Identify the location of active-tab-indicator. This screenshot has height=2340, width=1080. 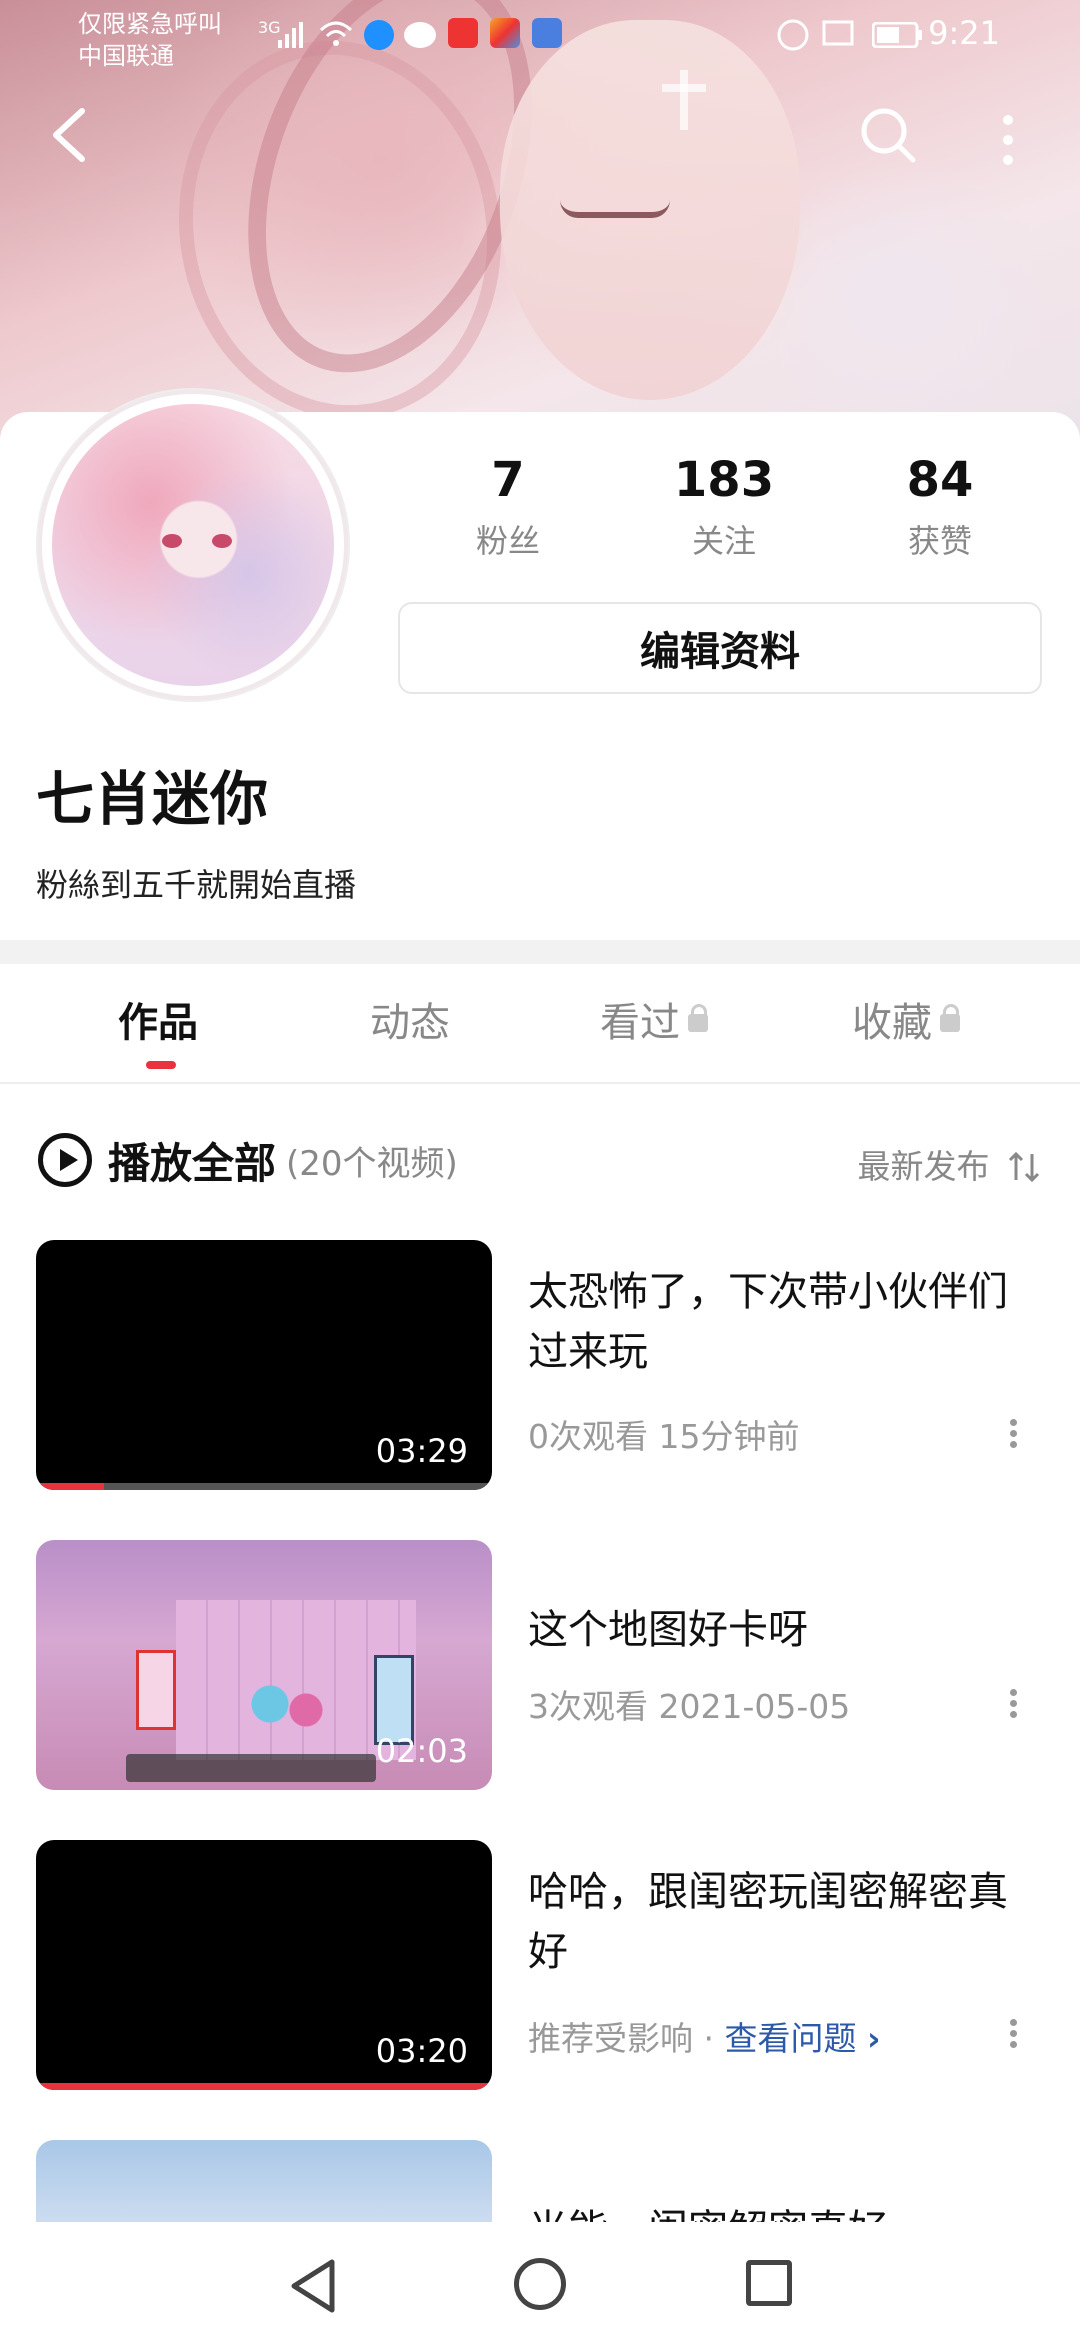
(161, 1065).